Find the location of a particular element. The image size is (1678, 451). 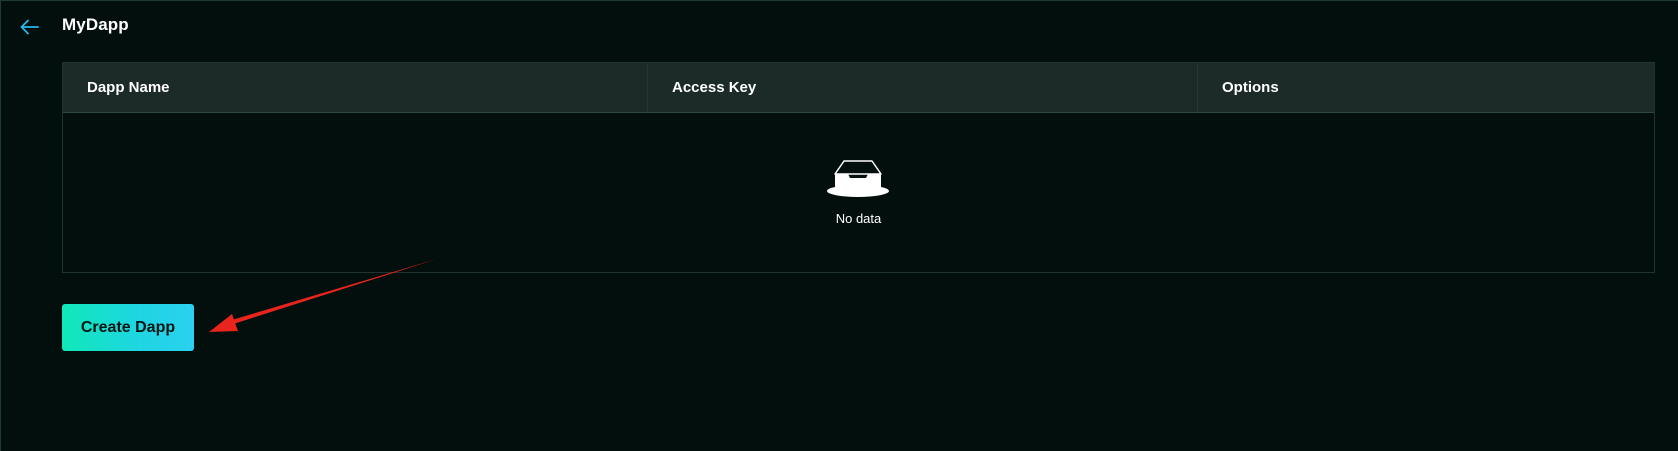

table-header: Dapp Name Access Key Options is located at coordinates (858, 88).